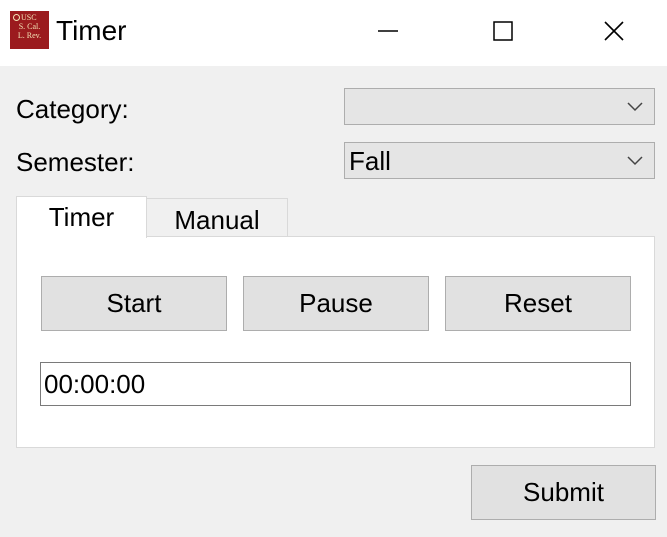 This screenshot has height=537, width=667. What do you see at coordinates (499, 106) in the screenshot?
I see `category-dropdown` at bounding box center [499, 106].